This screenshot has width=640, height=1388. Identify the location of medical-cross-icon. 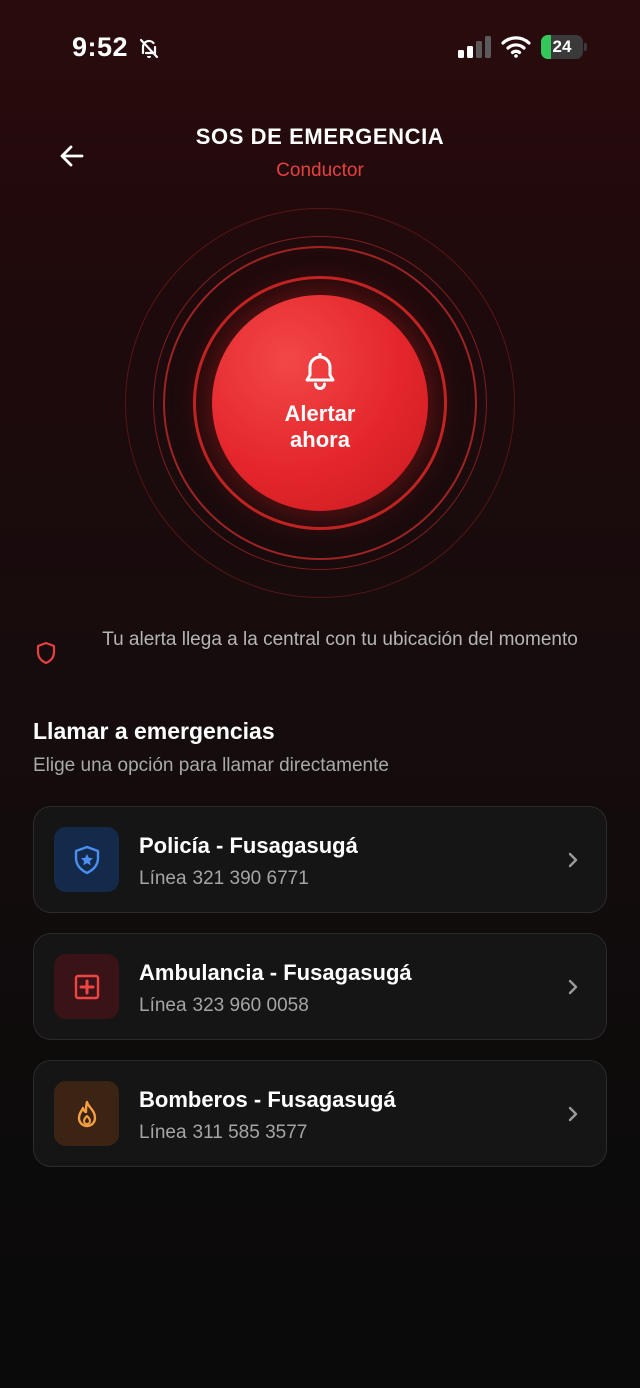
(86, 986).